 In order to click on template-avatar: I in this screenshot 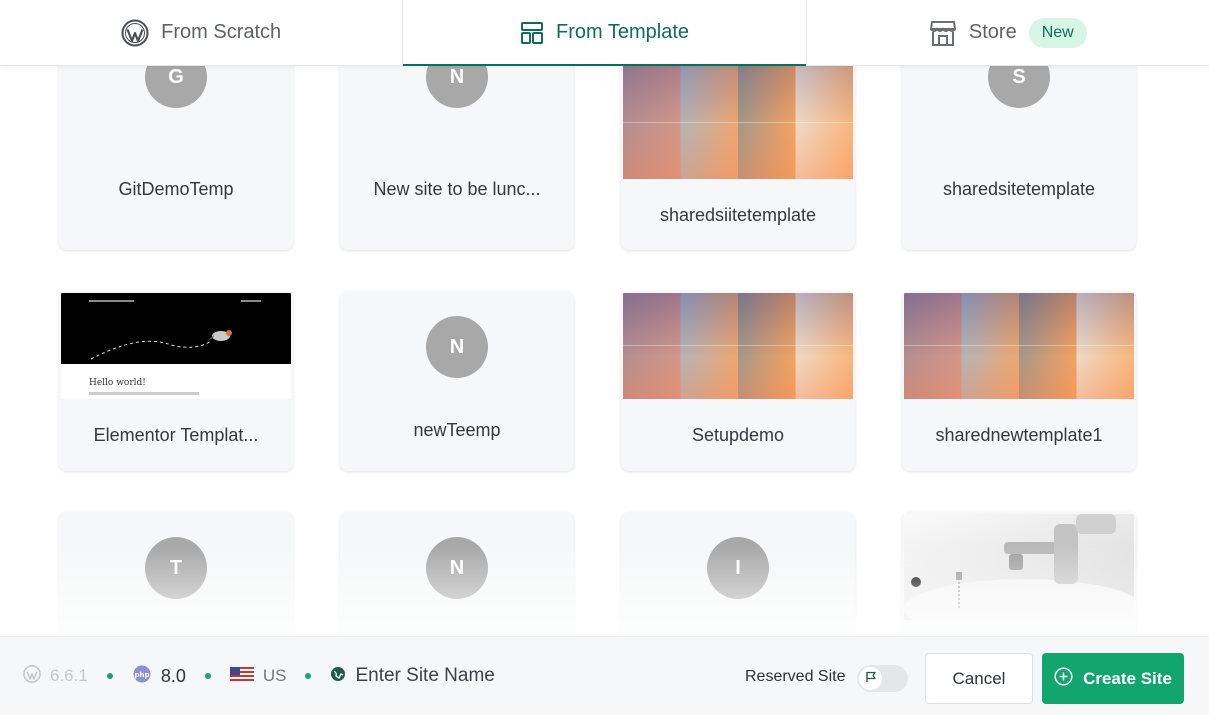, I will do `click(738, 568)`.